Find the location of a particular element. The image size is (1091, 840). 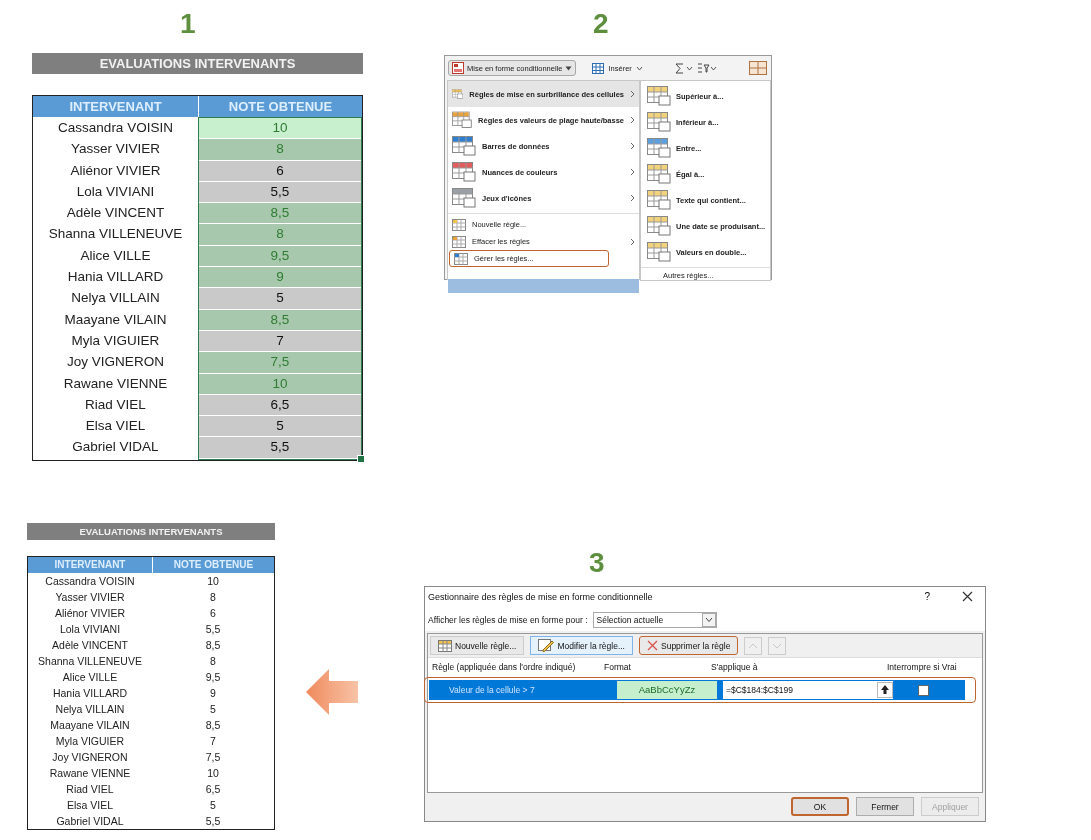

table-cell-text: 8 is located at coordinates (213, 597).